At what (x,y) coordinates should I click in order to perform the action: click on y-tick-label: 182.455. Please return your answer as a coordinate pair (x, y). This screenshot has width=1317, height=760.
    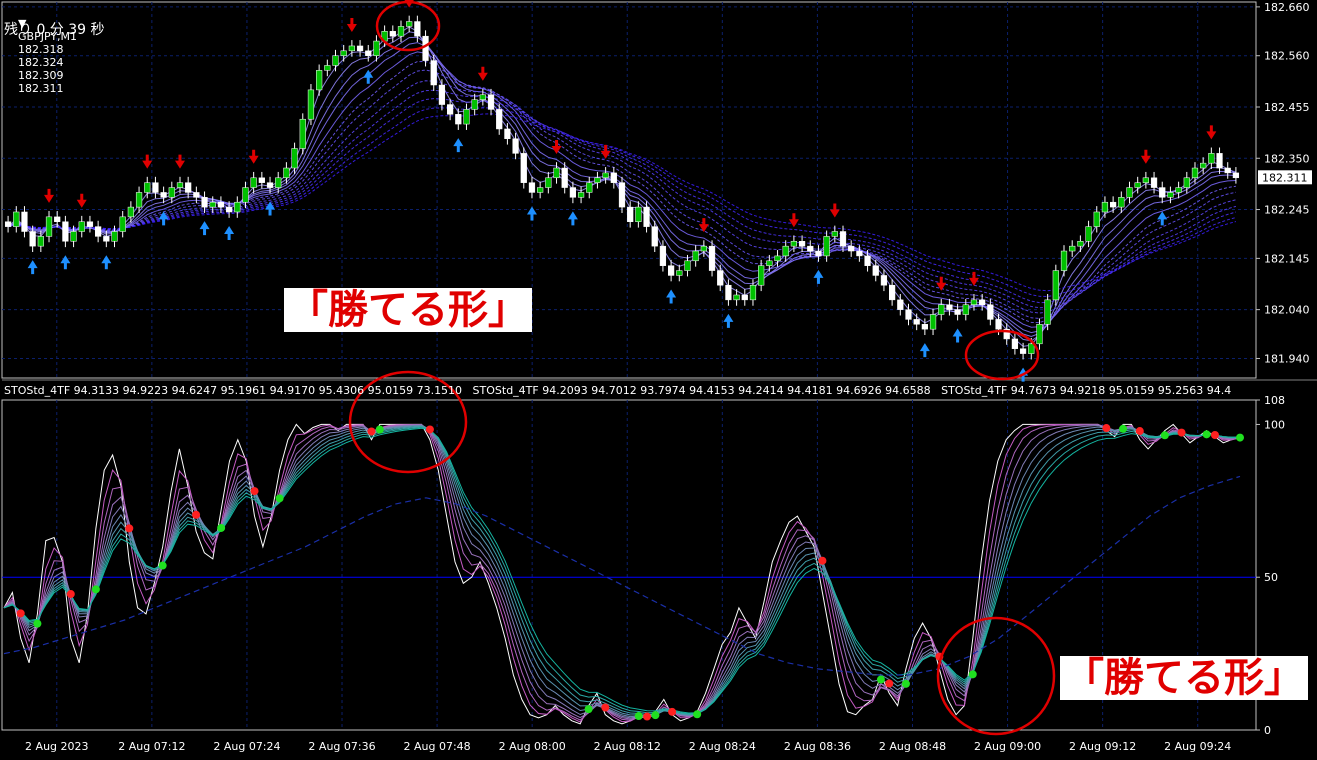
    Looking at the image, I should click on (1287, 107).